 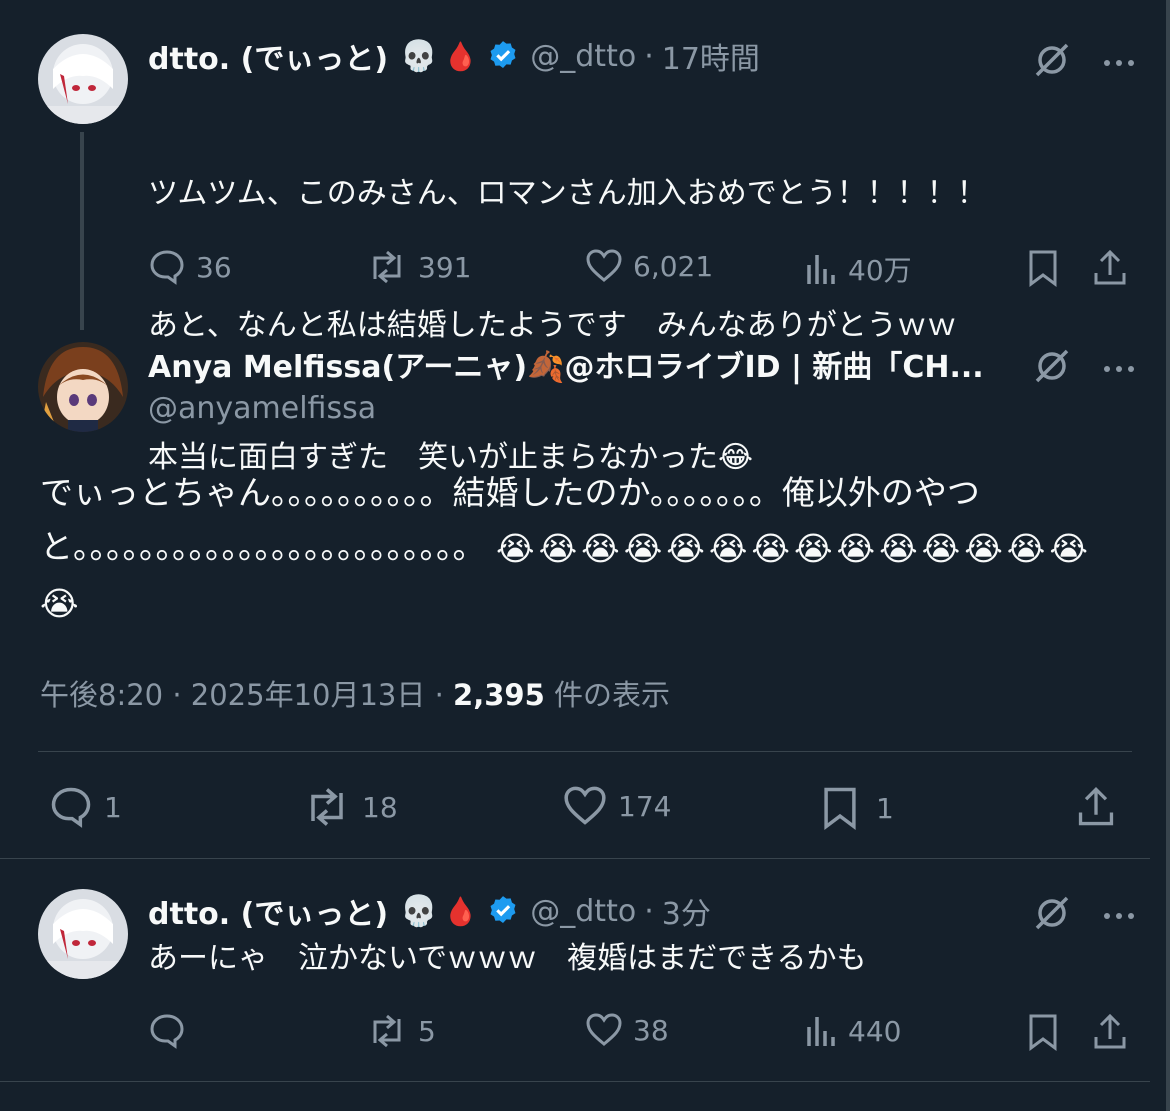 What do you see at coordinates (308, 695) in the screenshot?
I see `post-date: 2025年10月13日` at bounding box center [308, 695].